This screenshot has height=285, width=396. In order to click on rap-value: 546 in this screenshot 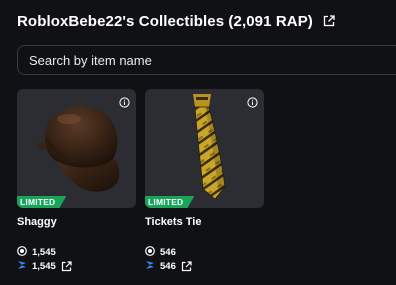, I will do `click(168, 252)`.